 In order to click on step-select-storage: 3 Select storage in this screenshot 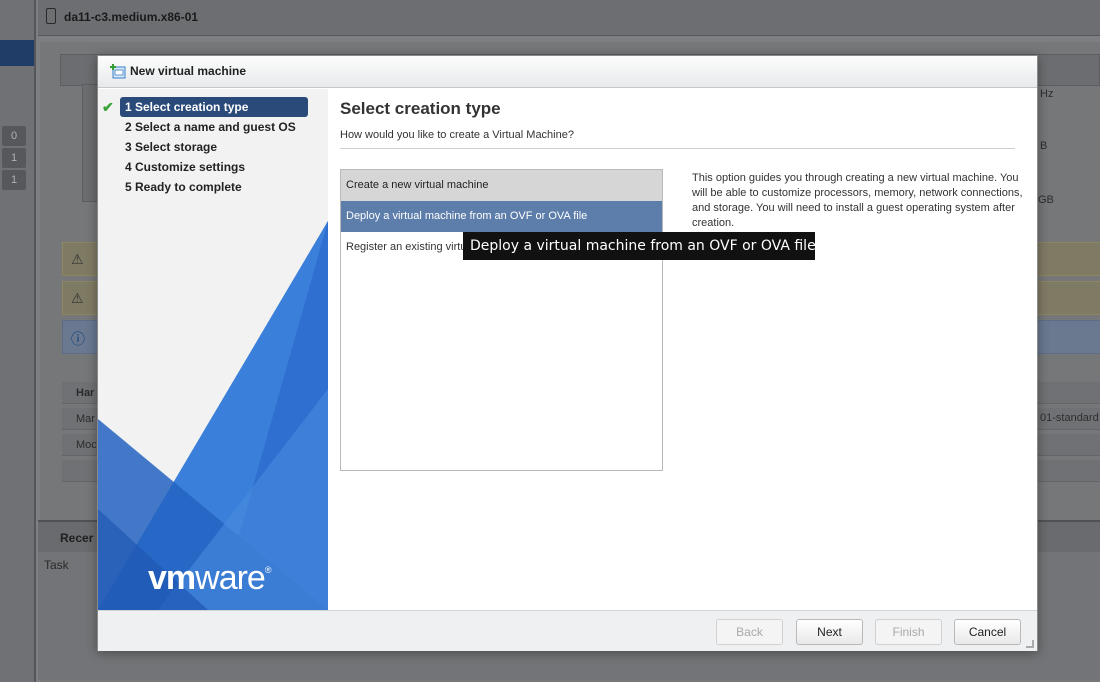, I will do `click(224, 147)`.